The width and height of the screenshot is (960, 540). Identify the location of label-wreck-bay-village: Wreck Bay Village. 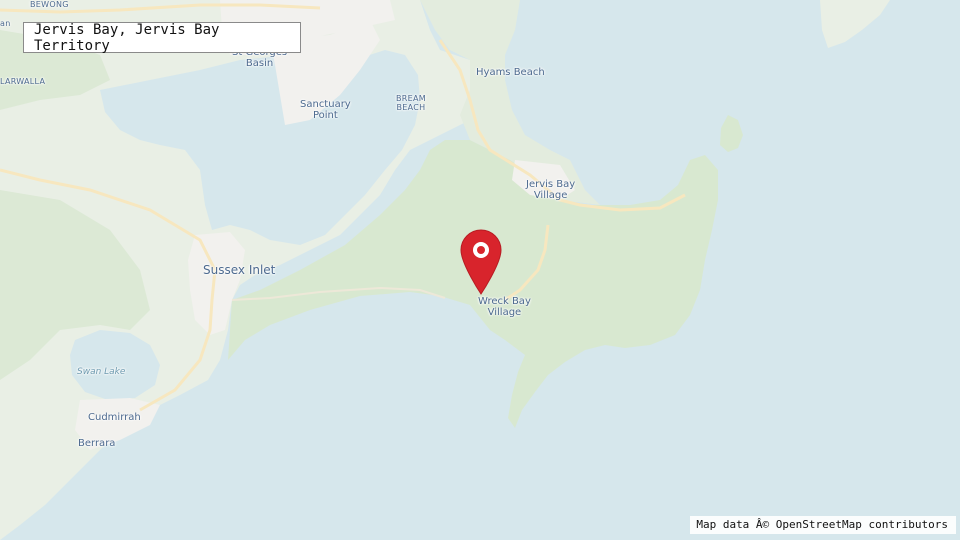
(504, 307).